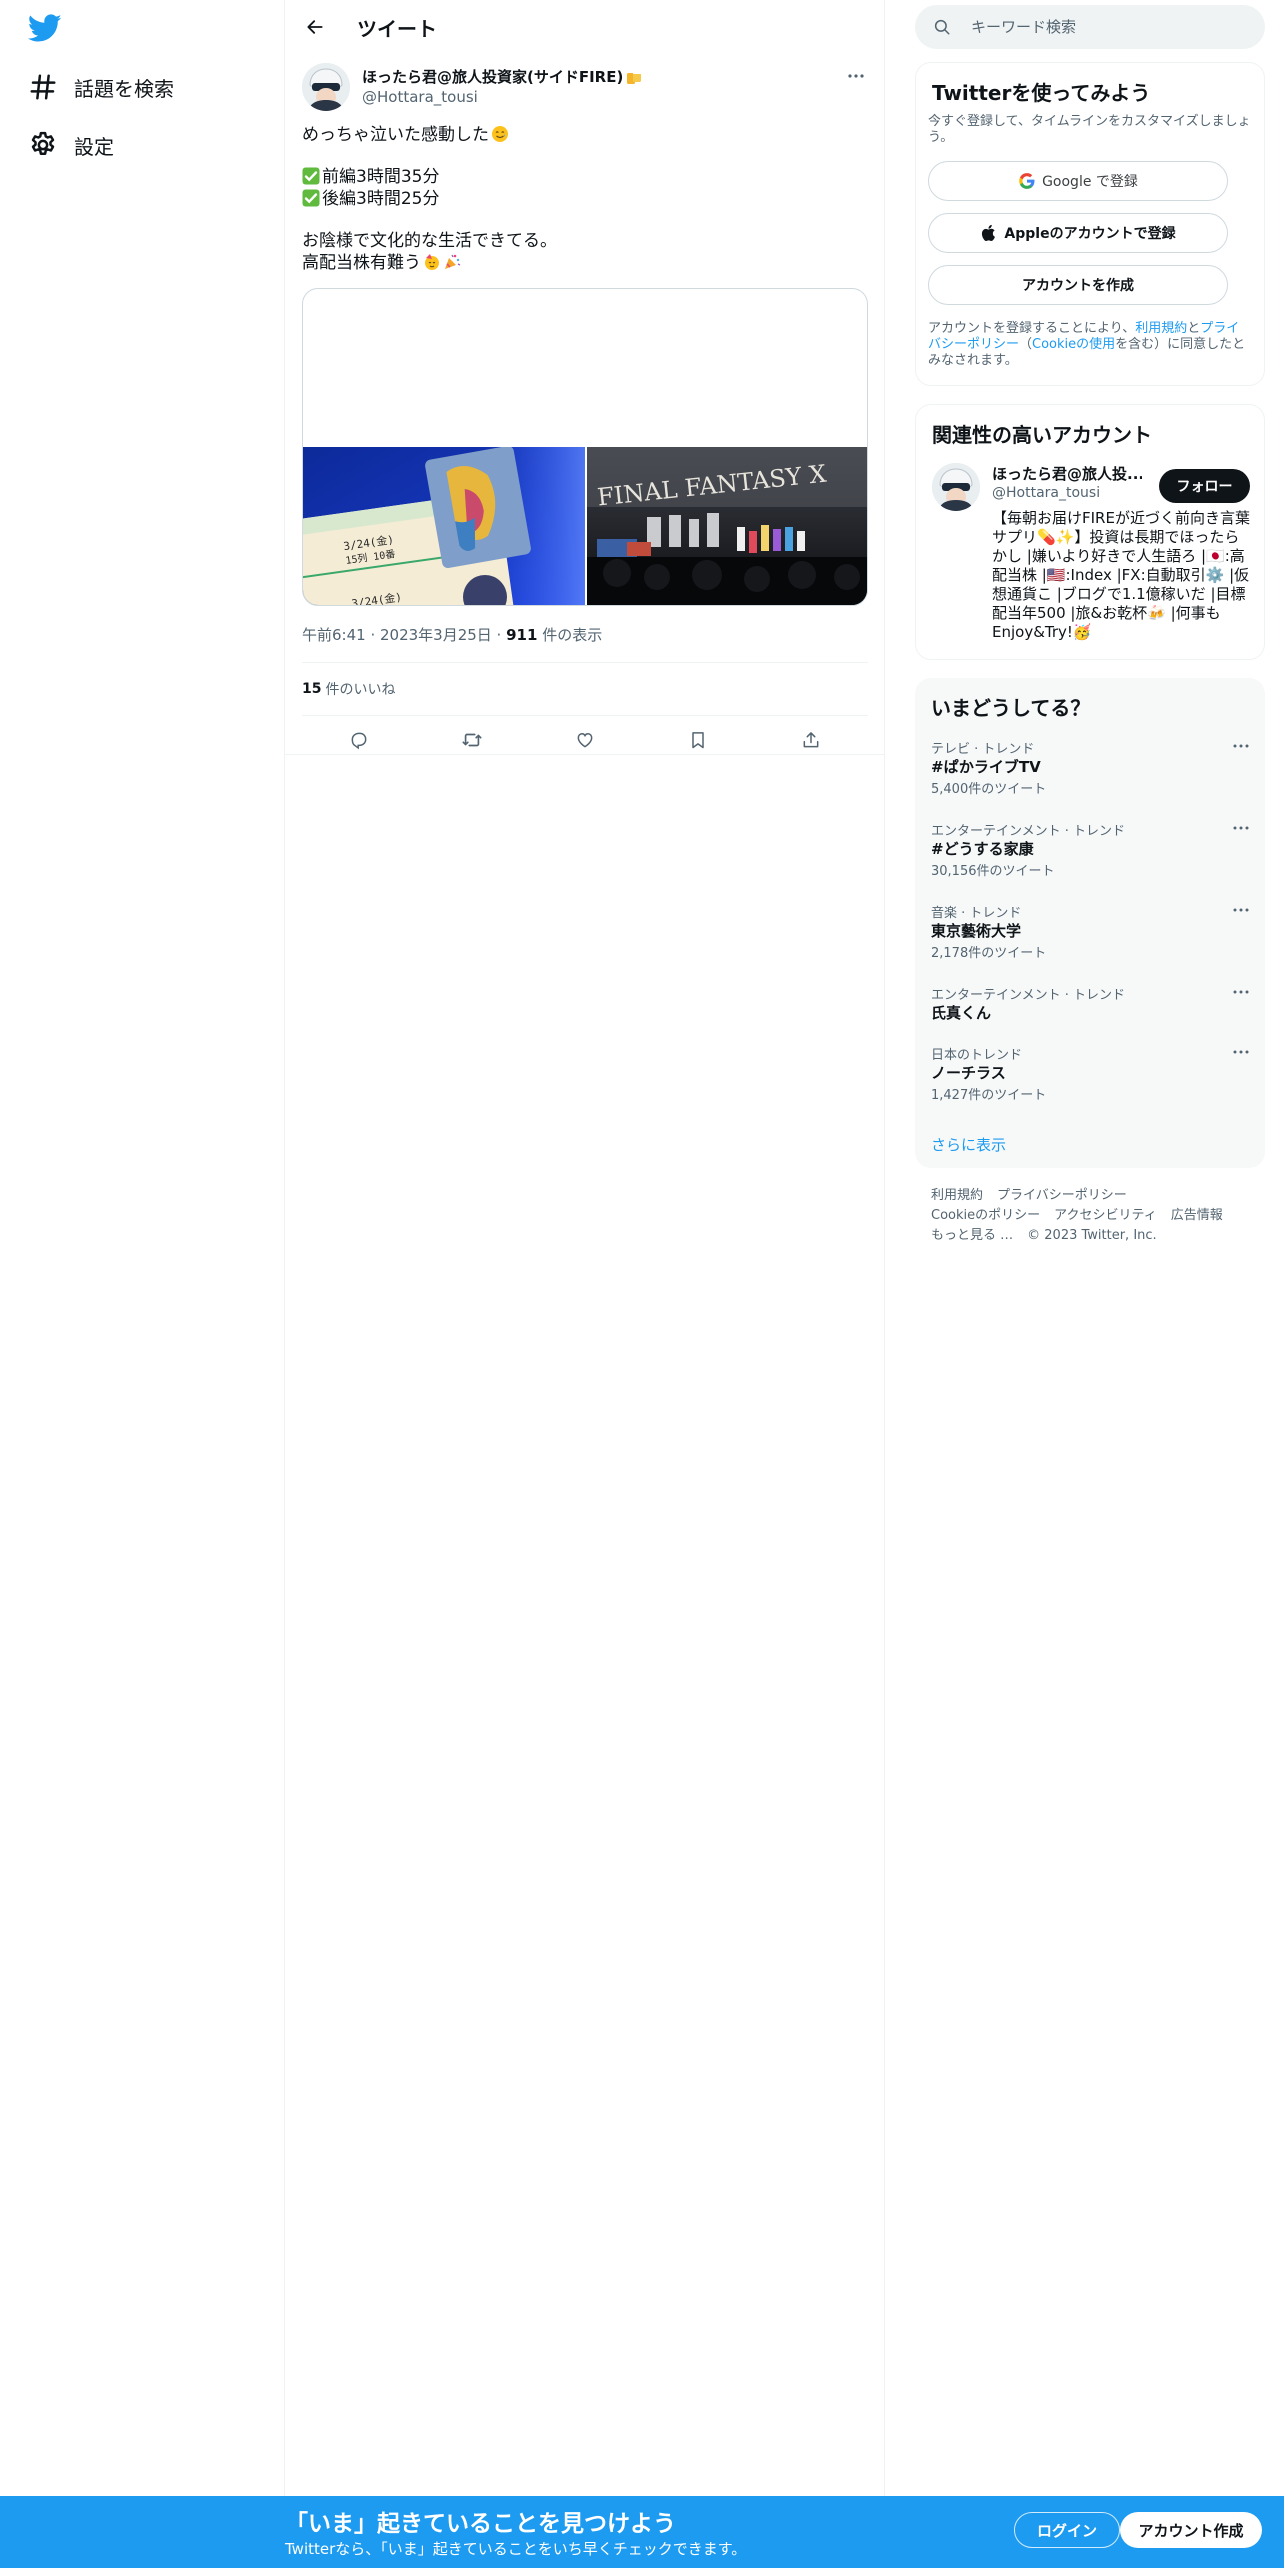 The width and height of the screenshot is (1284, 2568). I want to click on trend-item: 音楽 · トレンド 東京藝術大学 2,178件のツイート, so click(1090, 937).